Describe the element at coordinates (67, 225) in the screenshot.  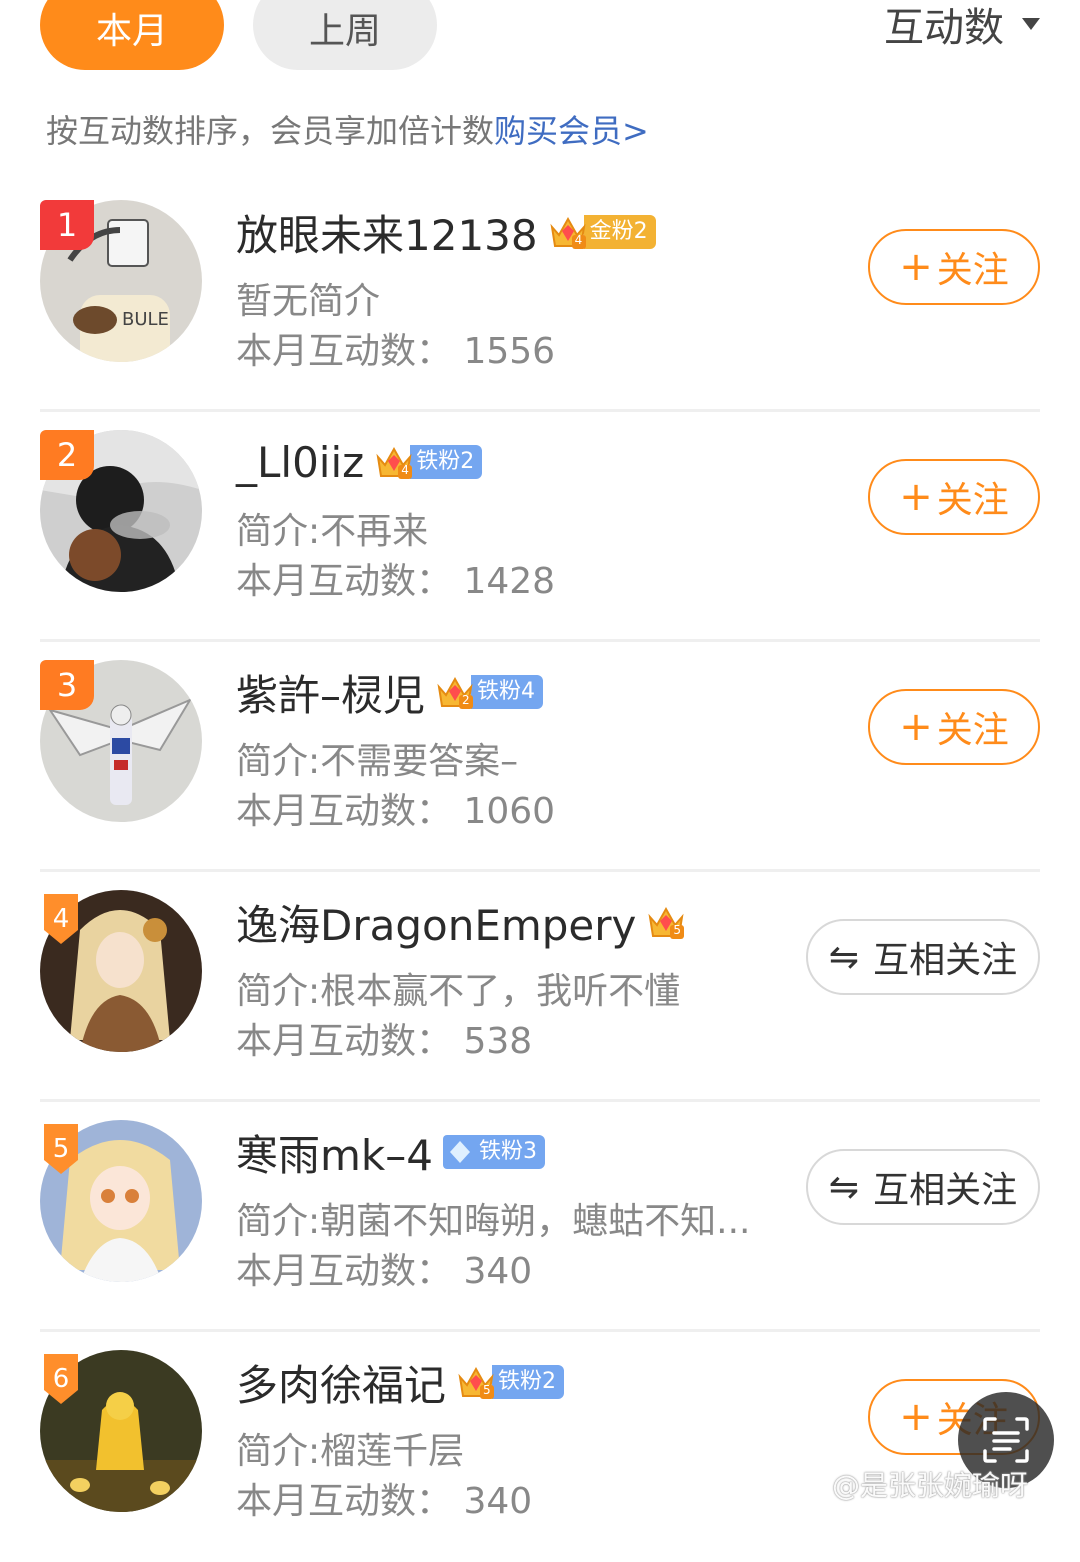
I see `rank-badge: 1` at that location.